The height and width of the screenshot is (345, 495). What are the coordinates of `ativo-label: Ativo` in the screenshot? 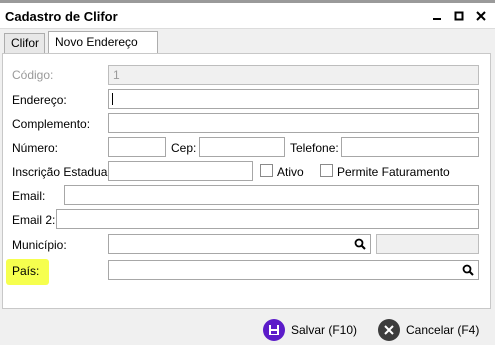 It's located at (290, 172).